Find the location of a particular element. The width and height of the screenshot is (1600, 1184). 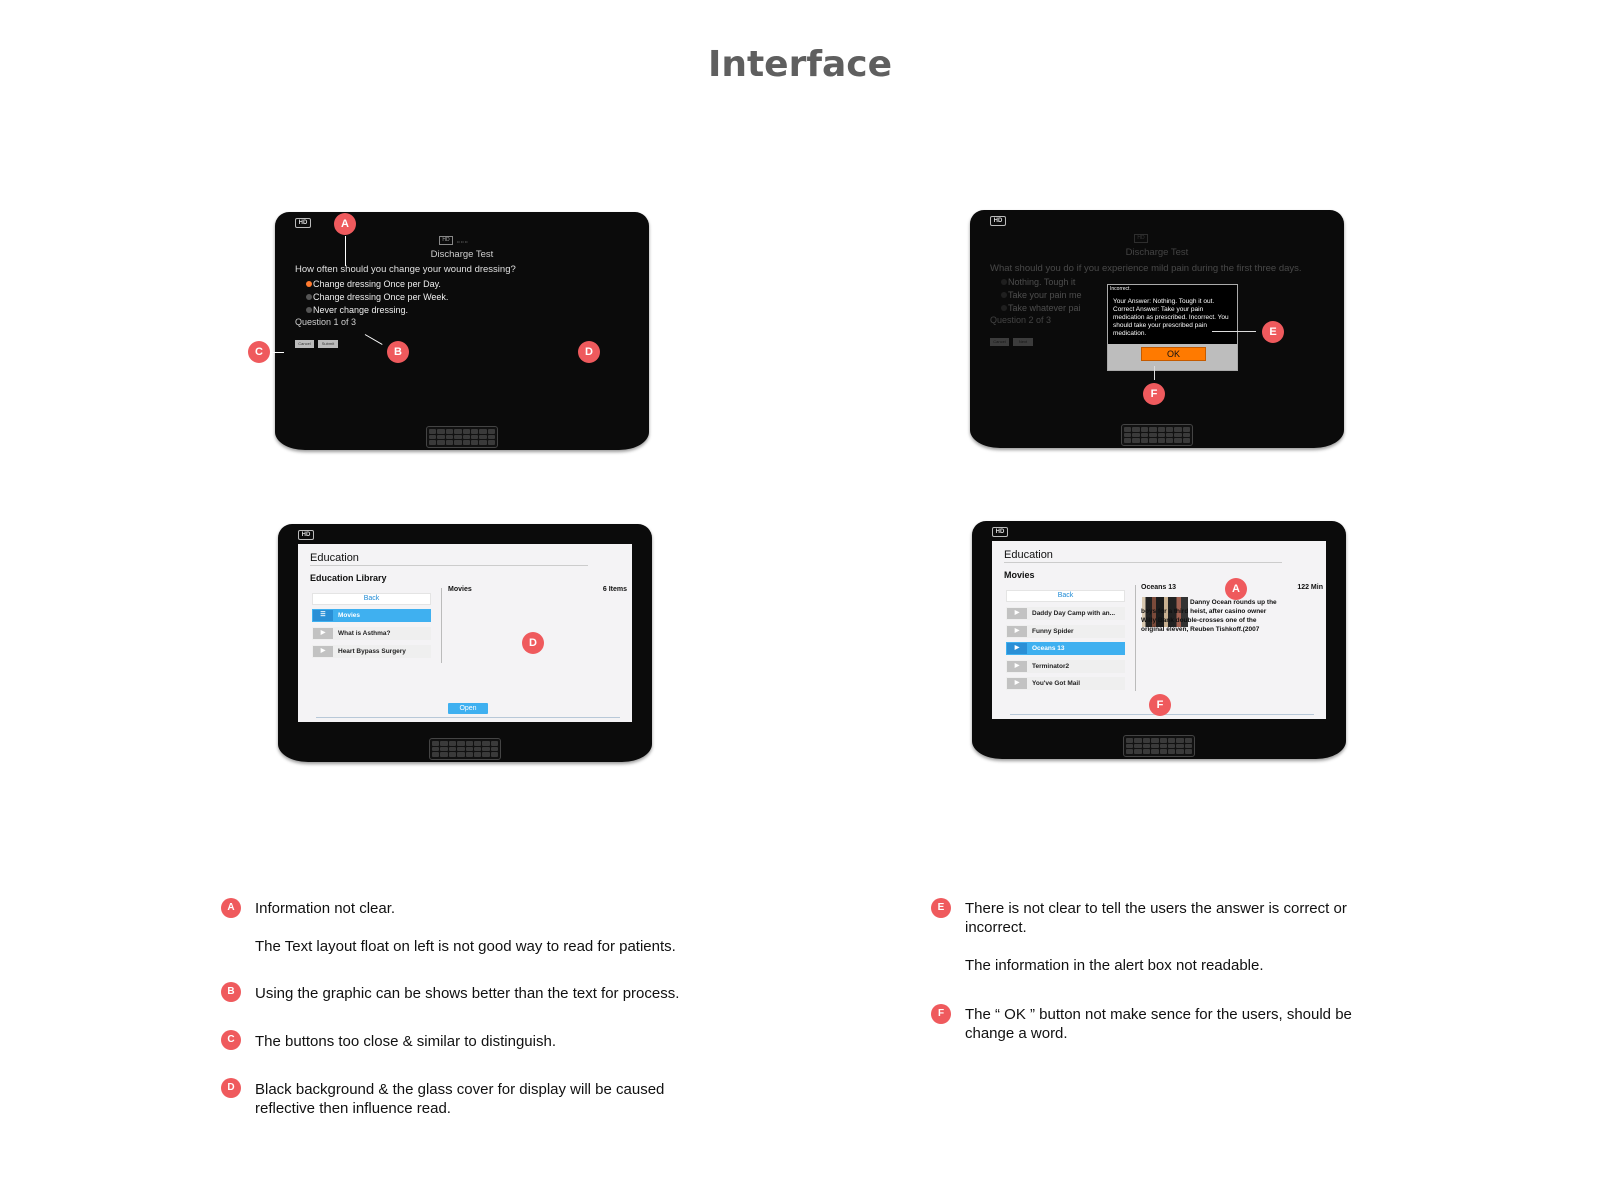

list-item: ▶ Terminator2 is located at coordinates (1065, 666).